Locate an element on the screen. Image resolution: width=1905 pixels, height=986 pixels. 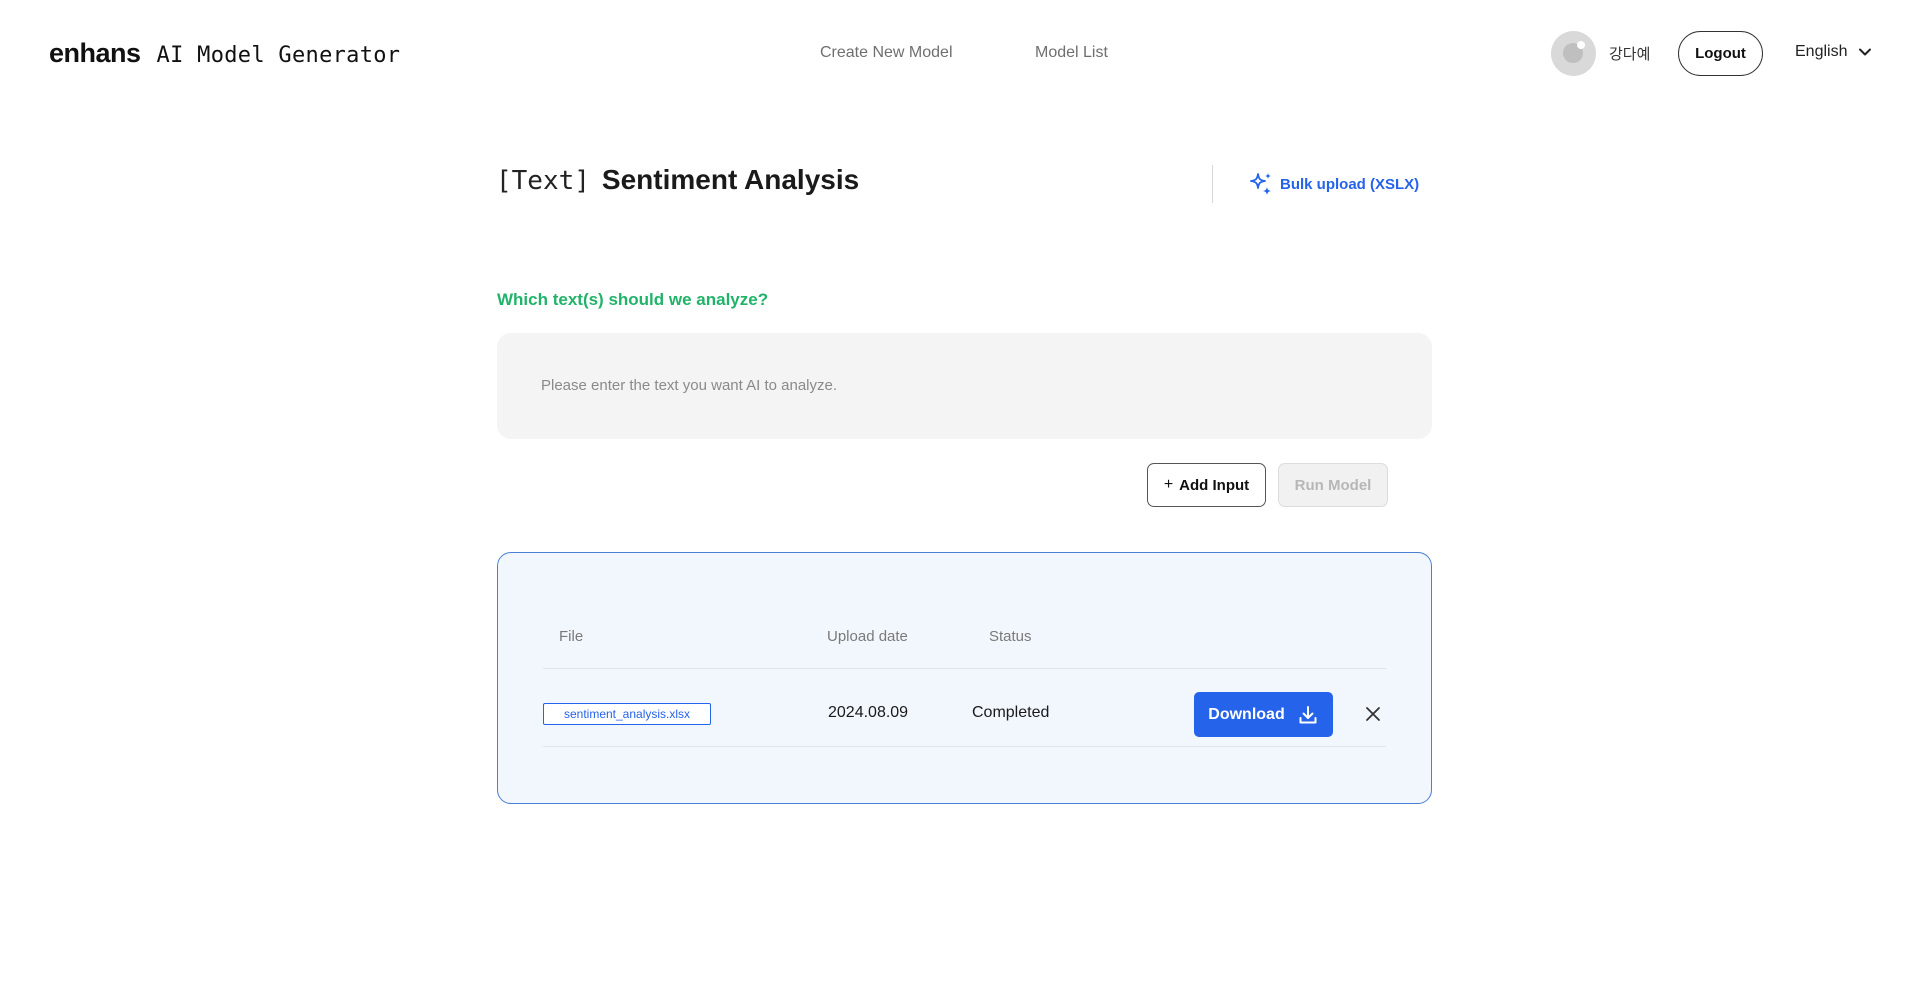
bulk-upload-button: Bulk upload (XSLX) is located at coordinates (1333, 184).